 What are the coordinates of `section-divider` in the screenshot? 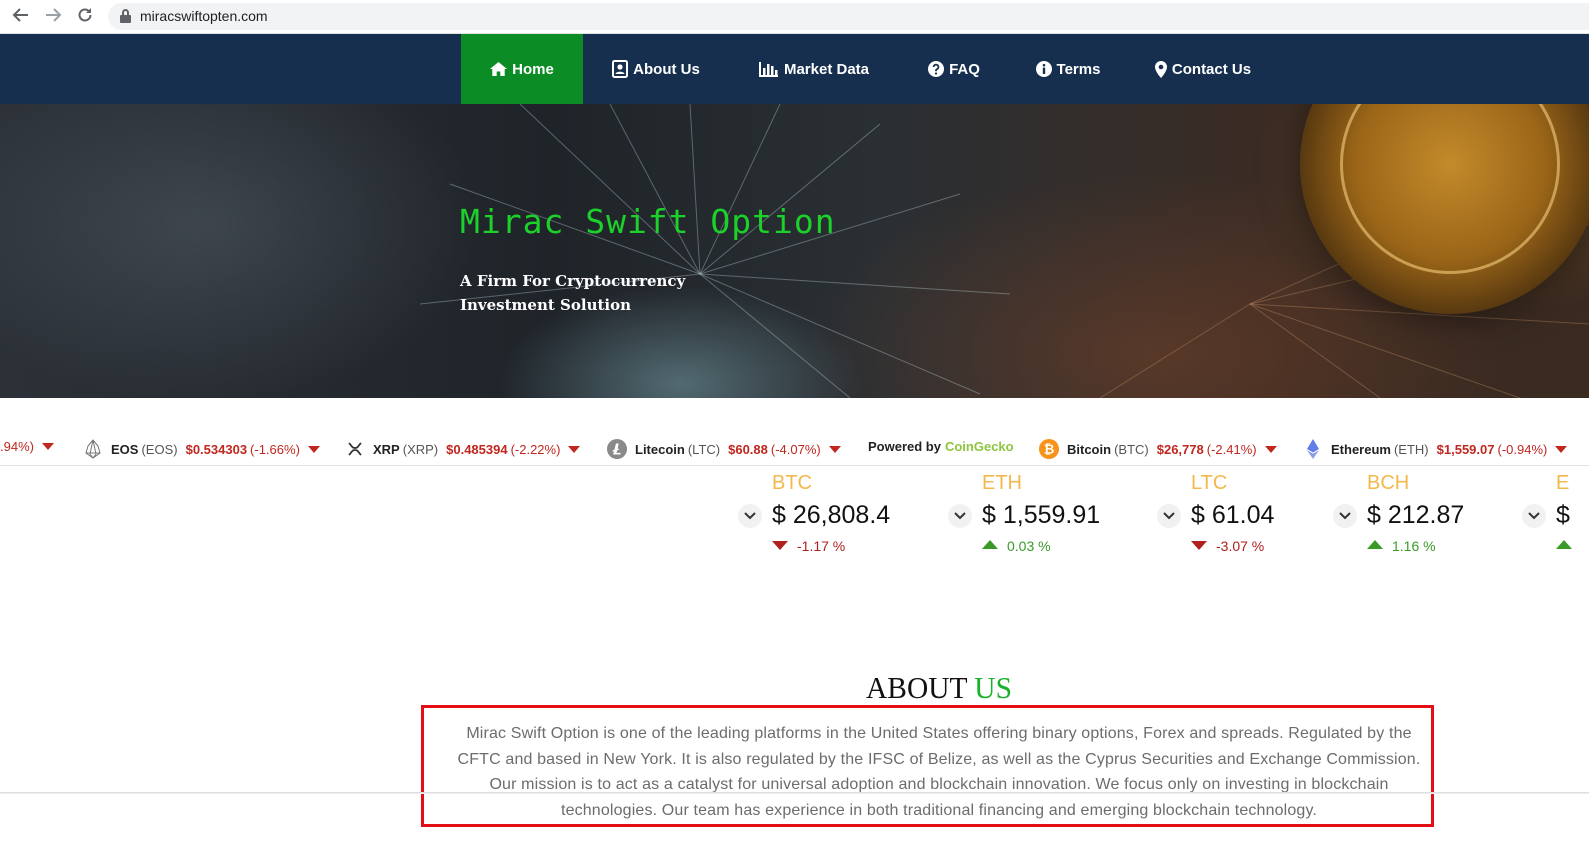 It's located at (794, 793).